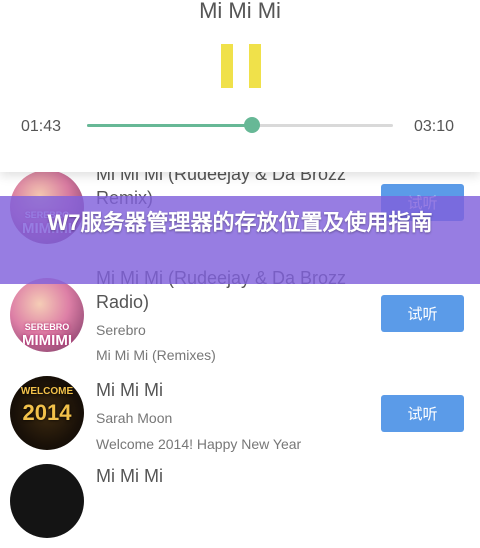  What do you see at coordinates (252, 125) in the screenshot?
I see `progress-thumb` at bounding box center [252, 125].